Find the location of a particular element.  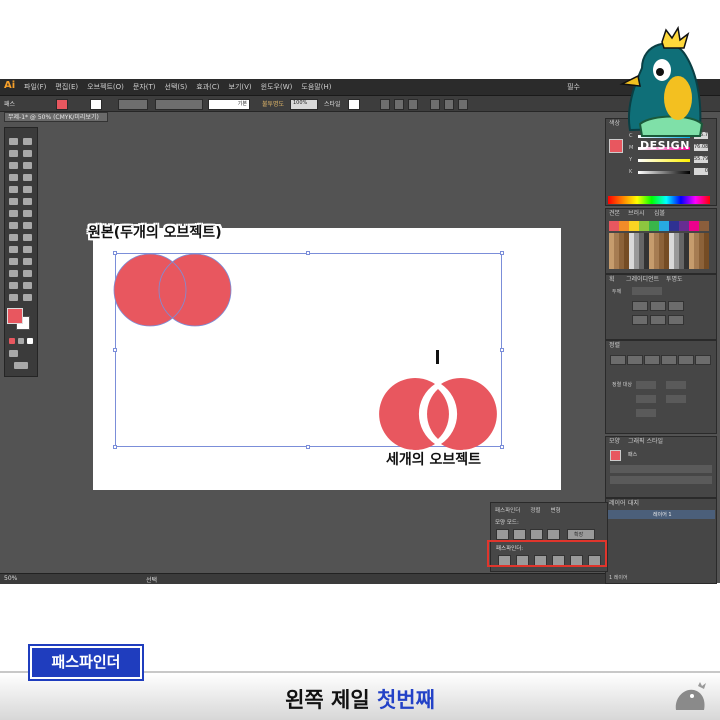

color-k-label: K is located at coordinates (631, 172).